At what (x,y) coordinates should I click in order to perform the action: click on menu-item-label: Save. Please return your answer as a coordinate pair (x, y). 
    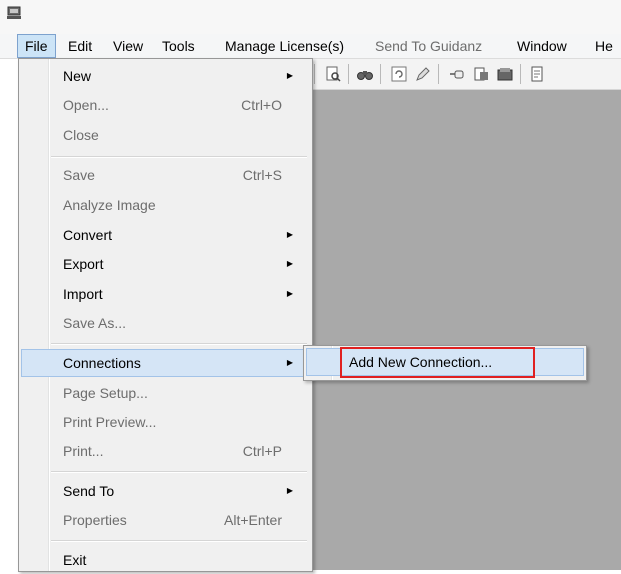
    Looking at the image, I should click on (79, 175).